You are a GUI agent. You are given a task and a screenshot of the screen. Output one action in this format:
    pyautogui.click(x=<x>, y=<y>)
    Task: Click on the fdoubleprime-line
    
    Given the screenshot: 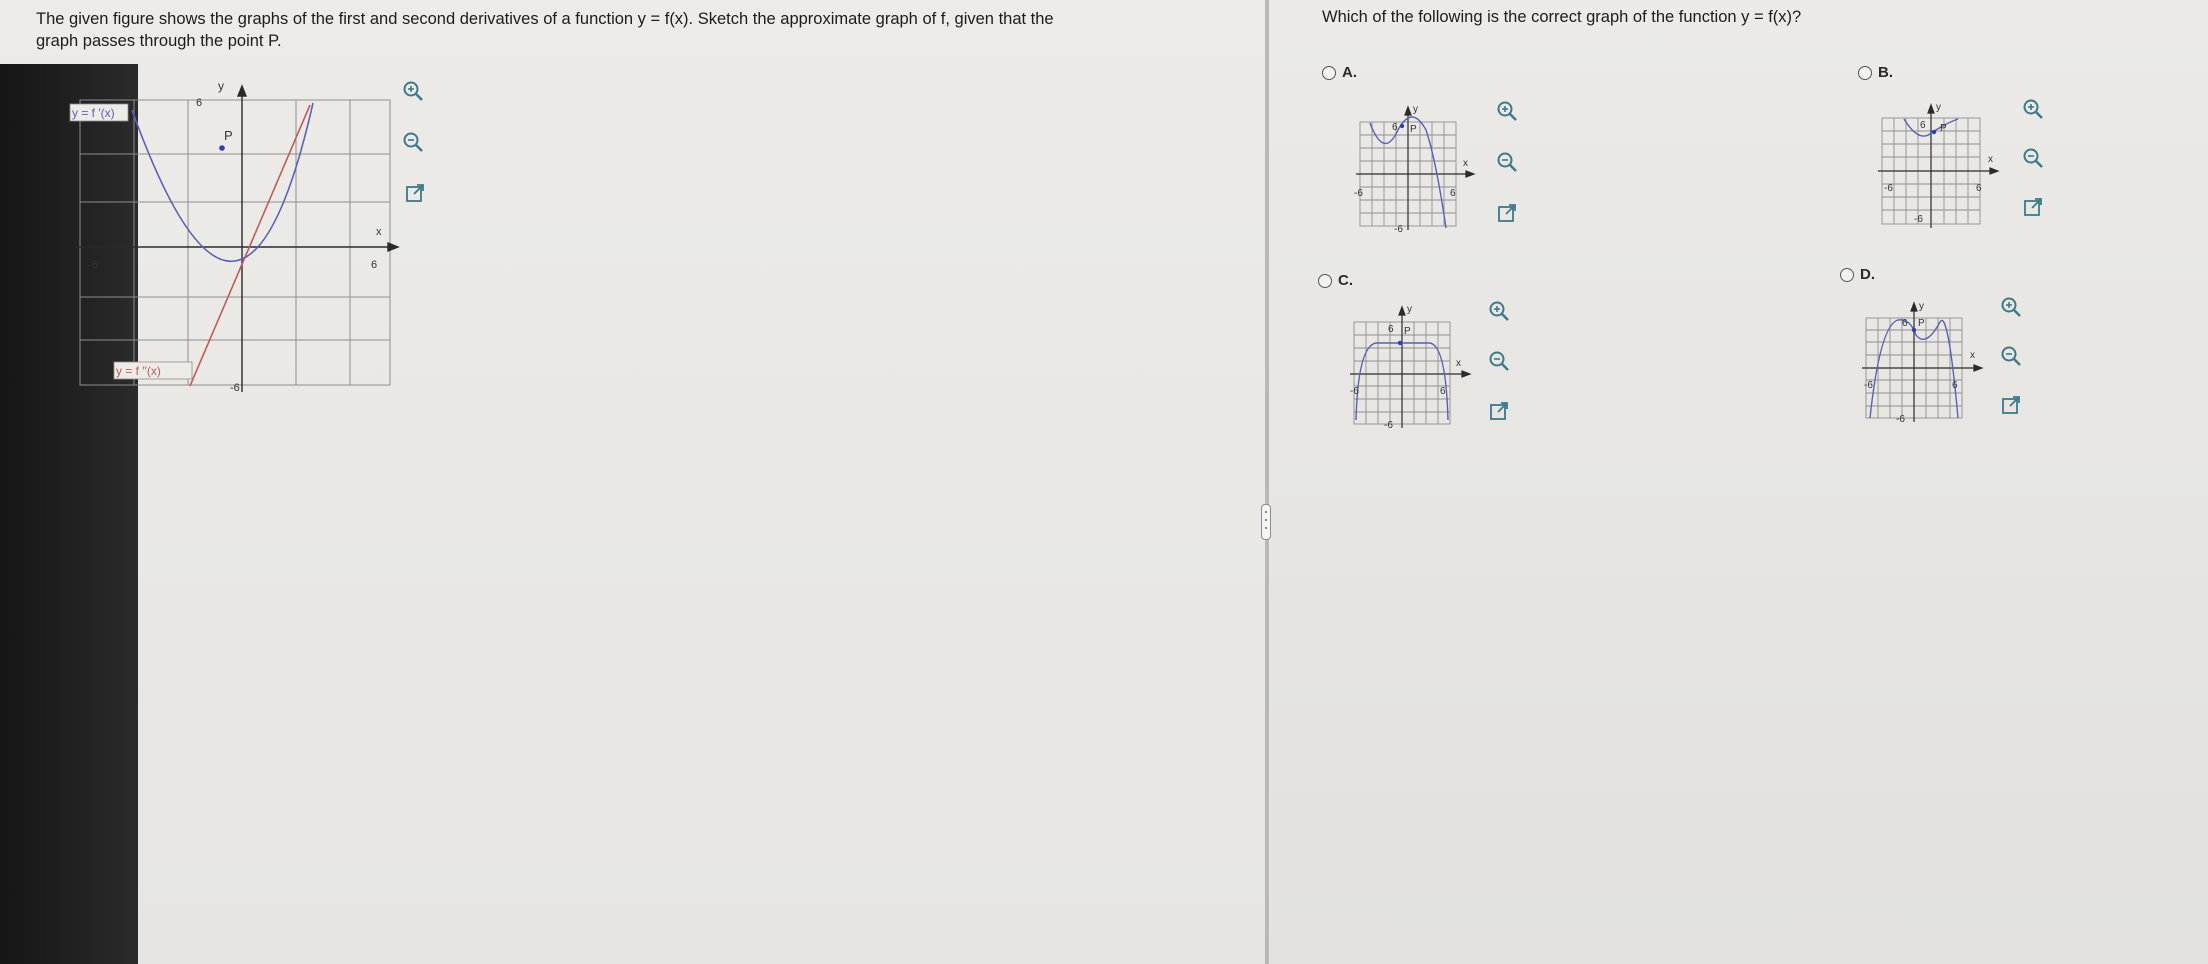 What is the action you would take?
    pyautogui.click(x=250, y=245)
    